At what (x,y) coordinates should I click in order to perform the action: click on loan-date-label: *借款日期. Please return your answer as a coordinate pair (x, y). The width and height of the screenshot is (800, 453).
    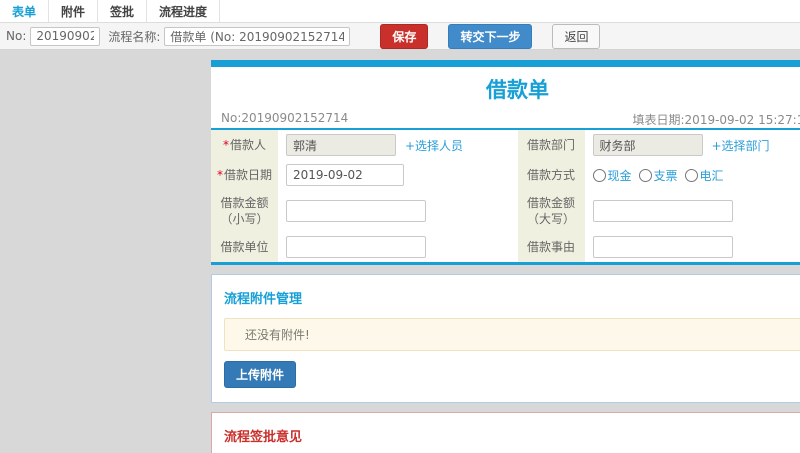
    Looking at the image, I should click on (244, 175).